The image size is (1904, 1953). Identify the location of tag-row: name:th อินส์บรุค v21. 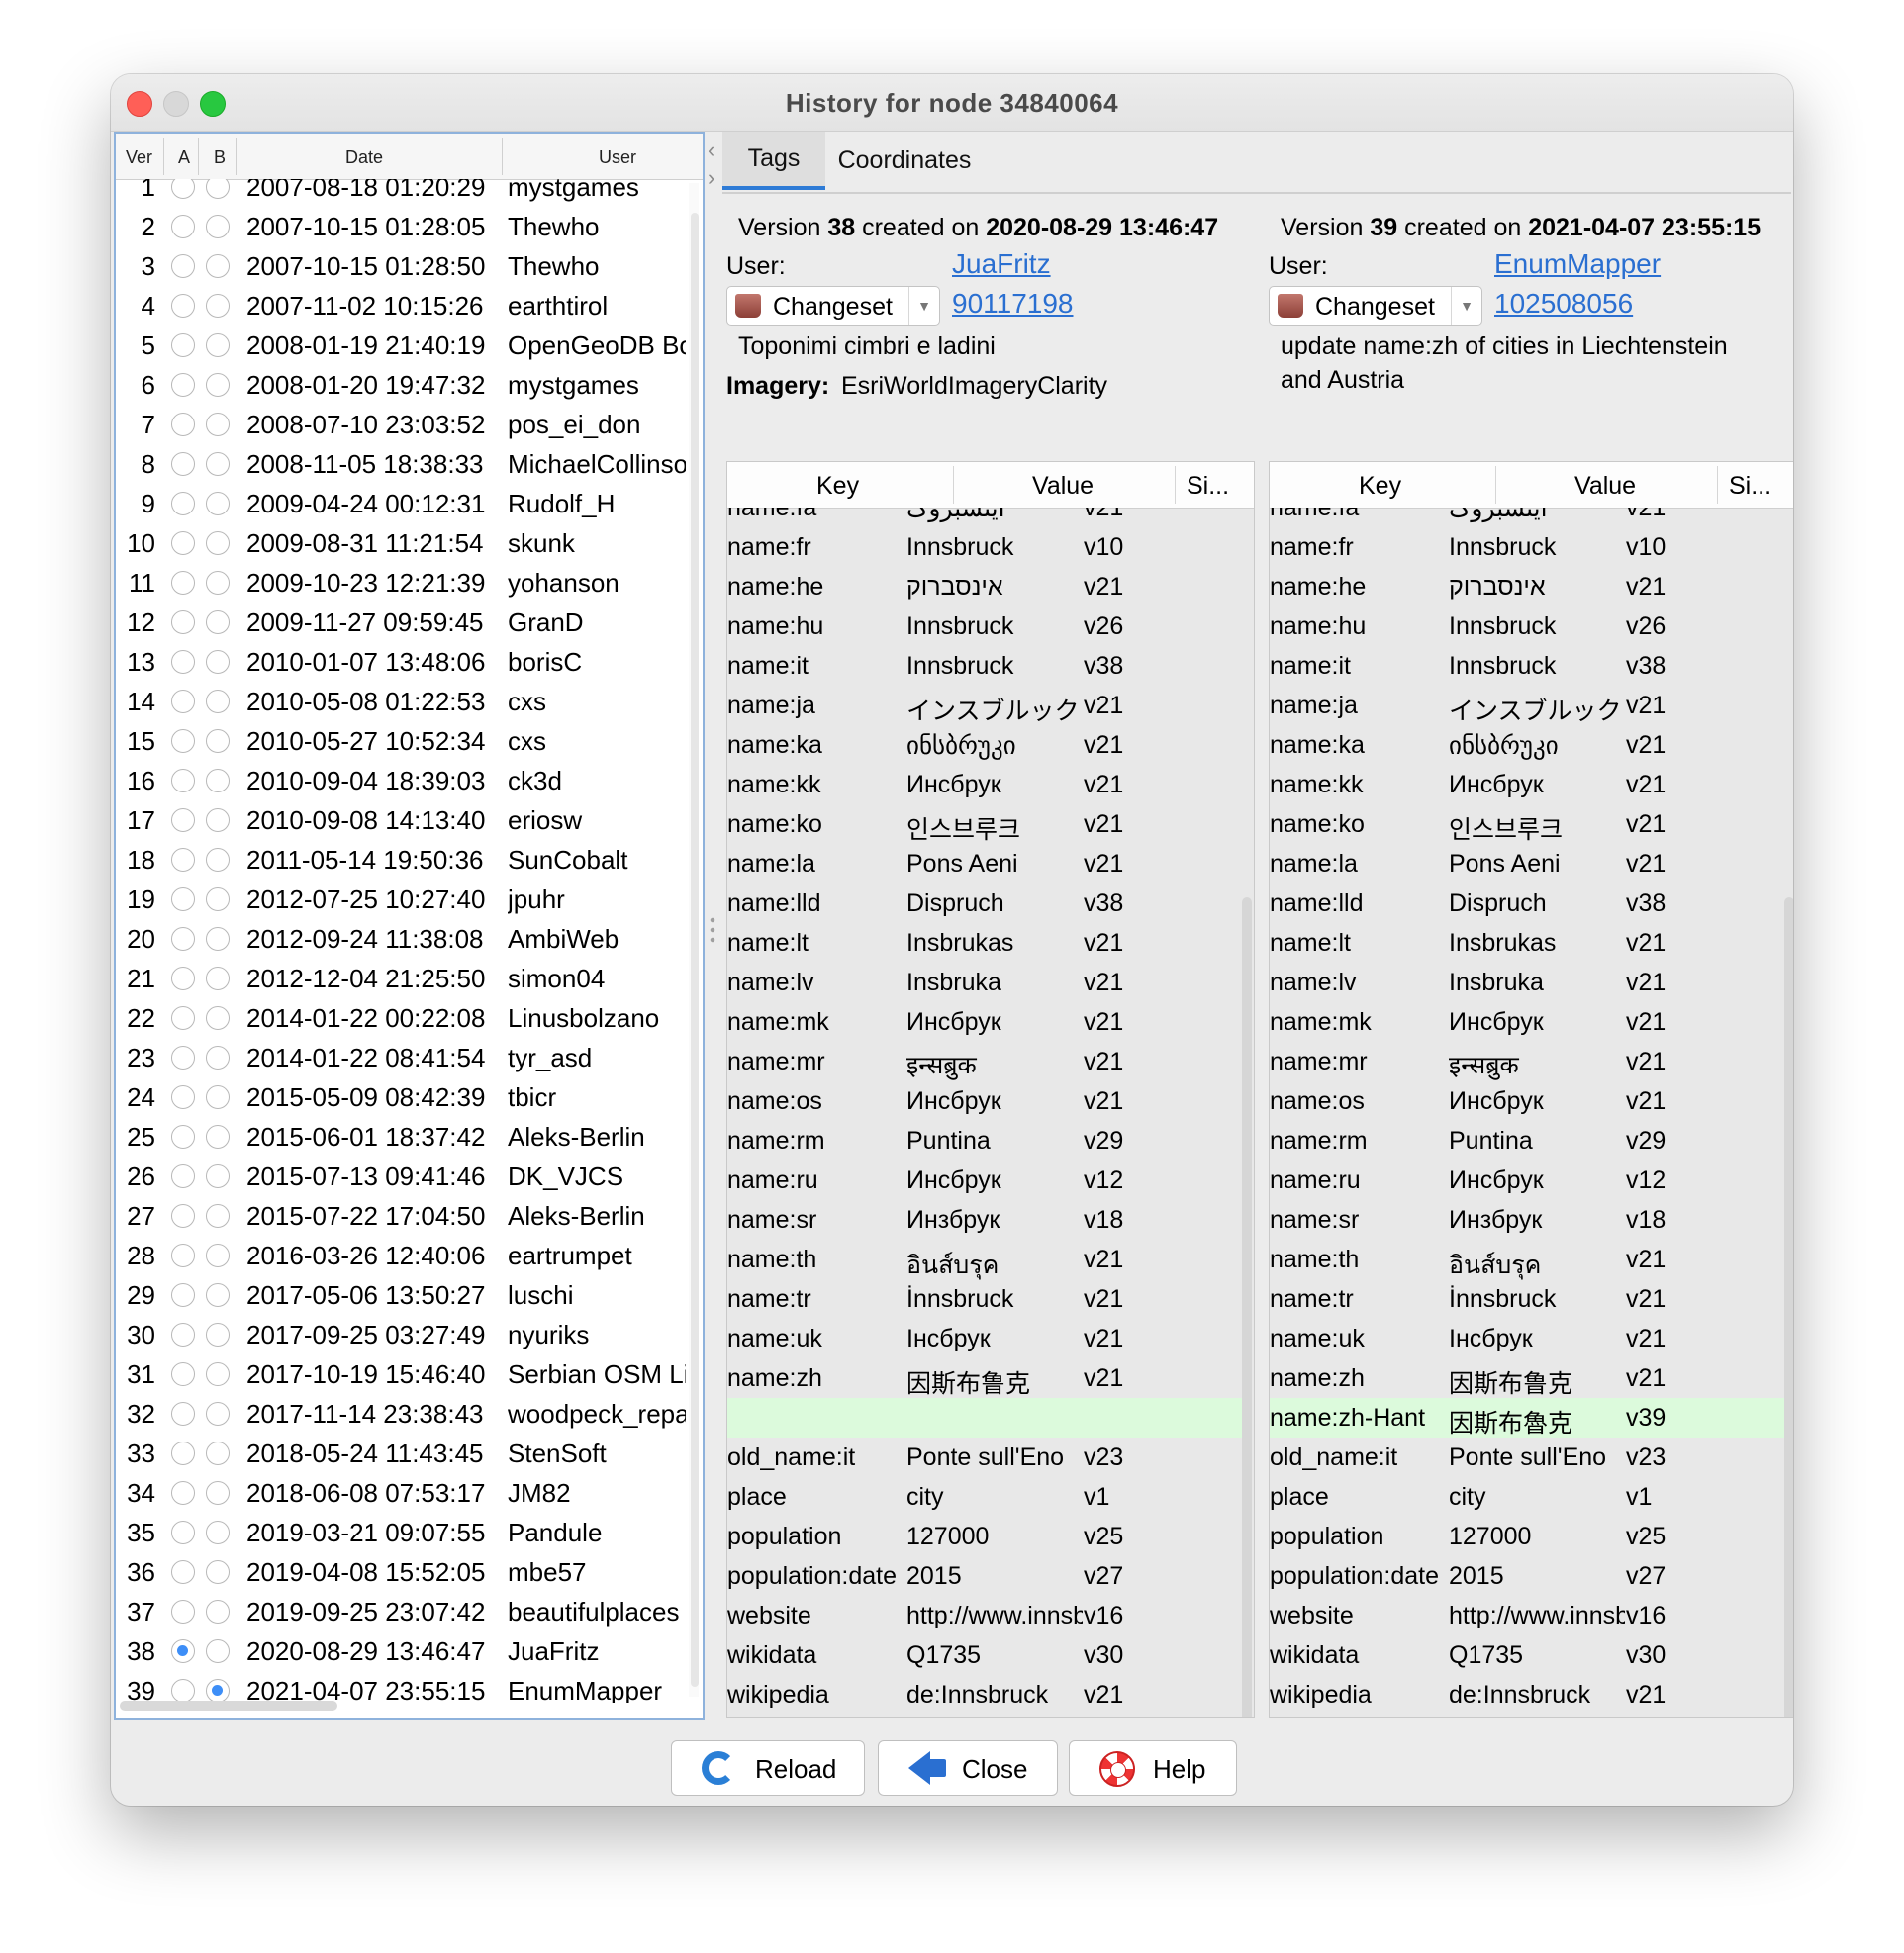
(985, 1259).